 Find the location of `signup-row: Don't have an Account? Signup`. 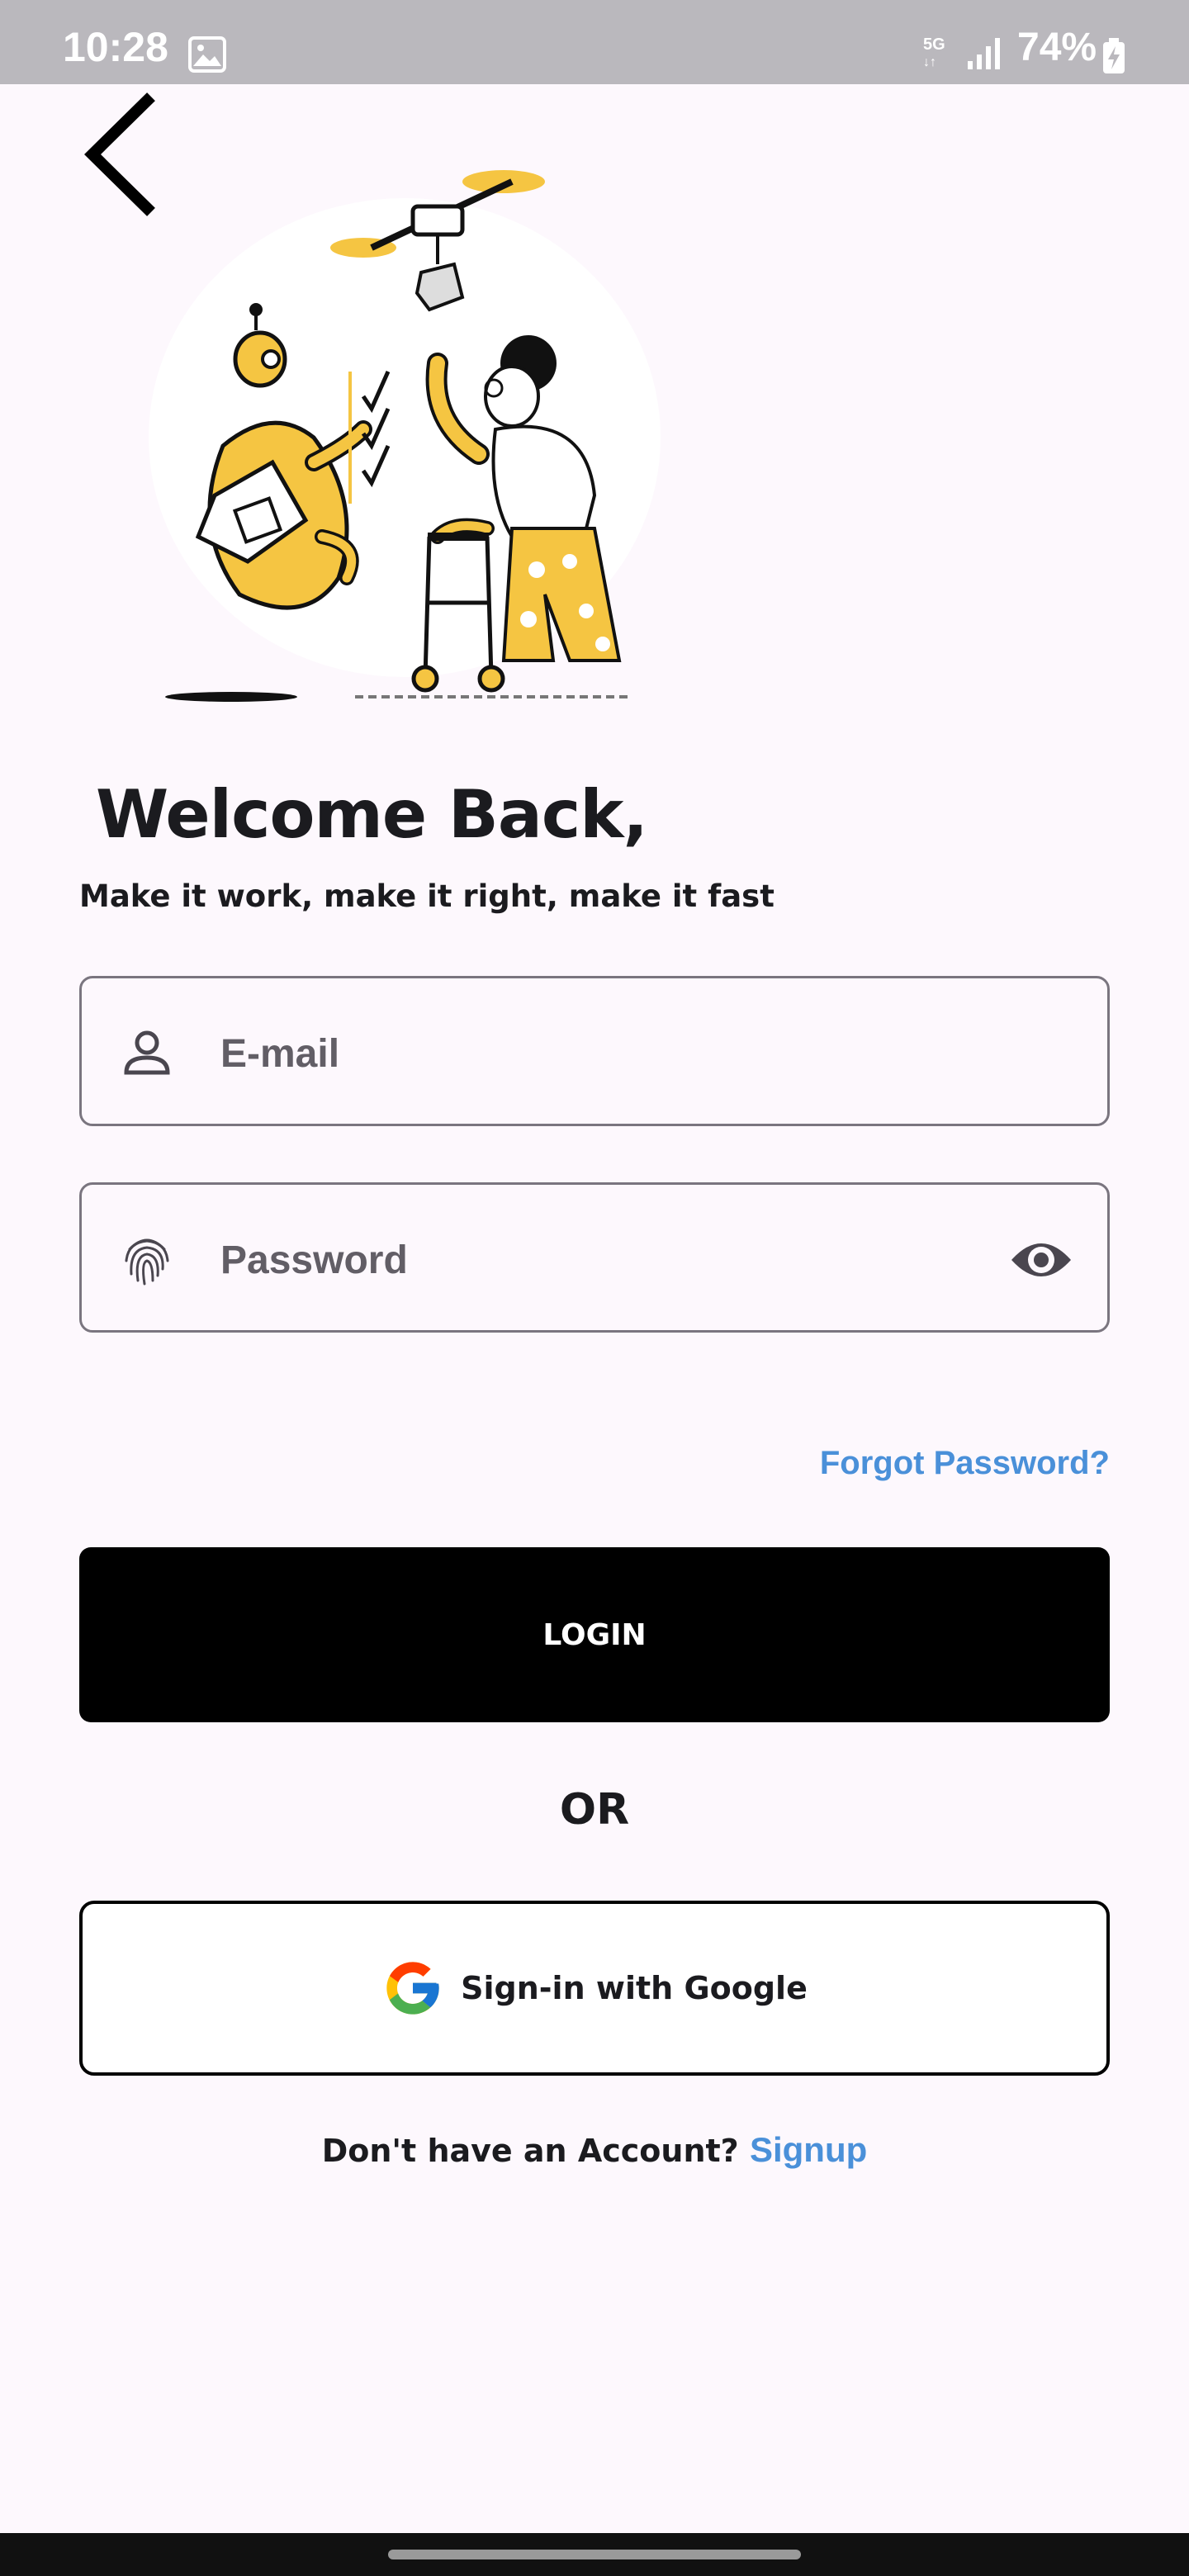

signup-row: Don't have an Account? Signup is located at coordinates (594, 2150).